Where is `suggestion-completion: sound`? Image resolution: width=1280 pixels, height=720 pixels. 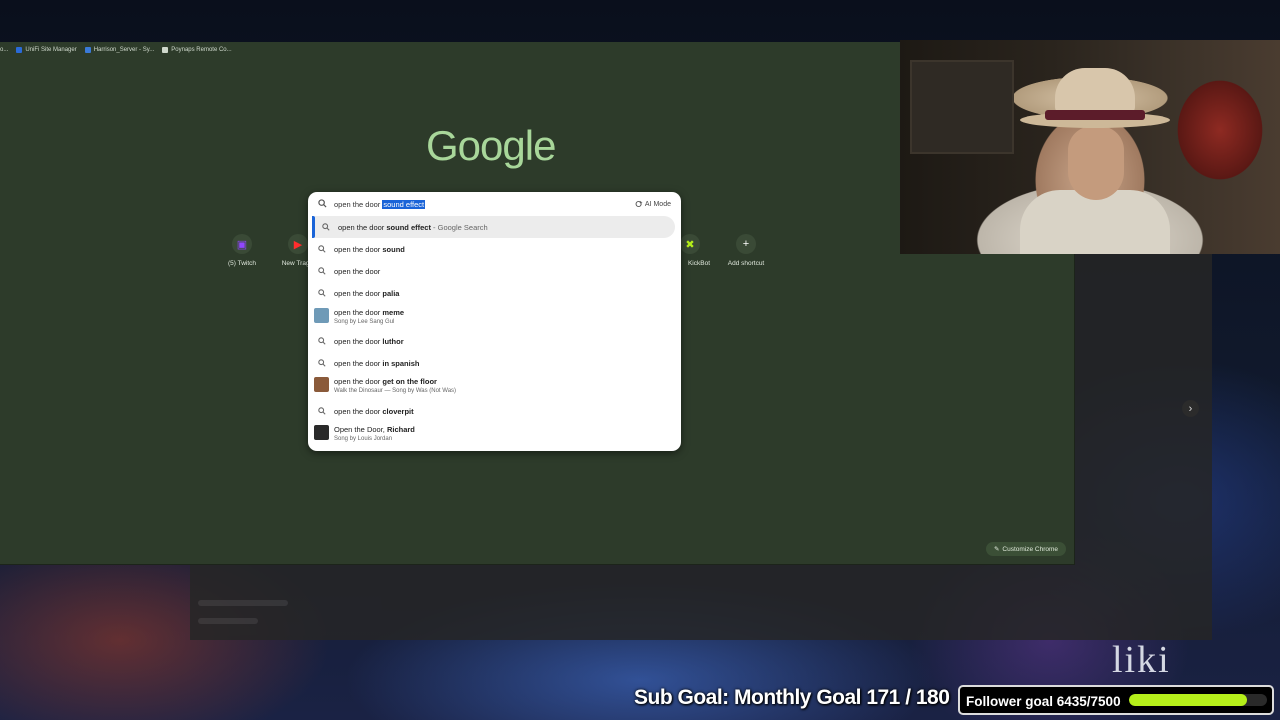
suggestion-completion: sound is located at coordinates (393, 249).